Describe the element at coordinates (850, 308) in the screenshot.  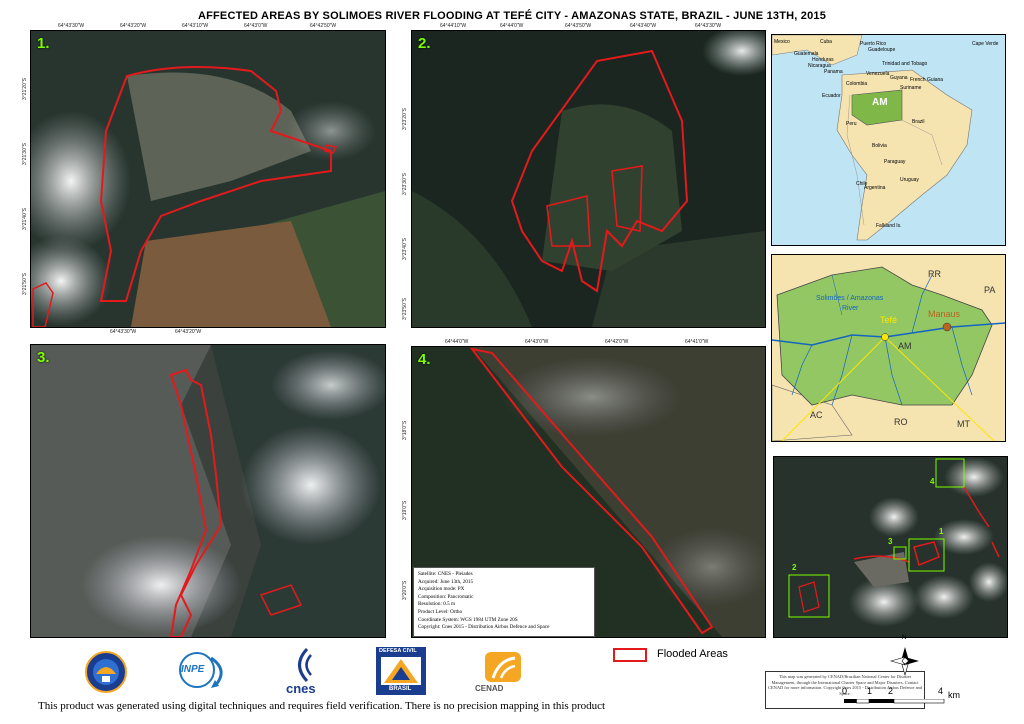
I see `river-label: River` at that location.